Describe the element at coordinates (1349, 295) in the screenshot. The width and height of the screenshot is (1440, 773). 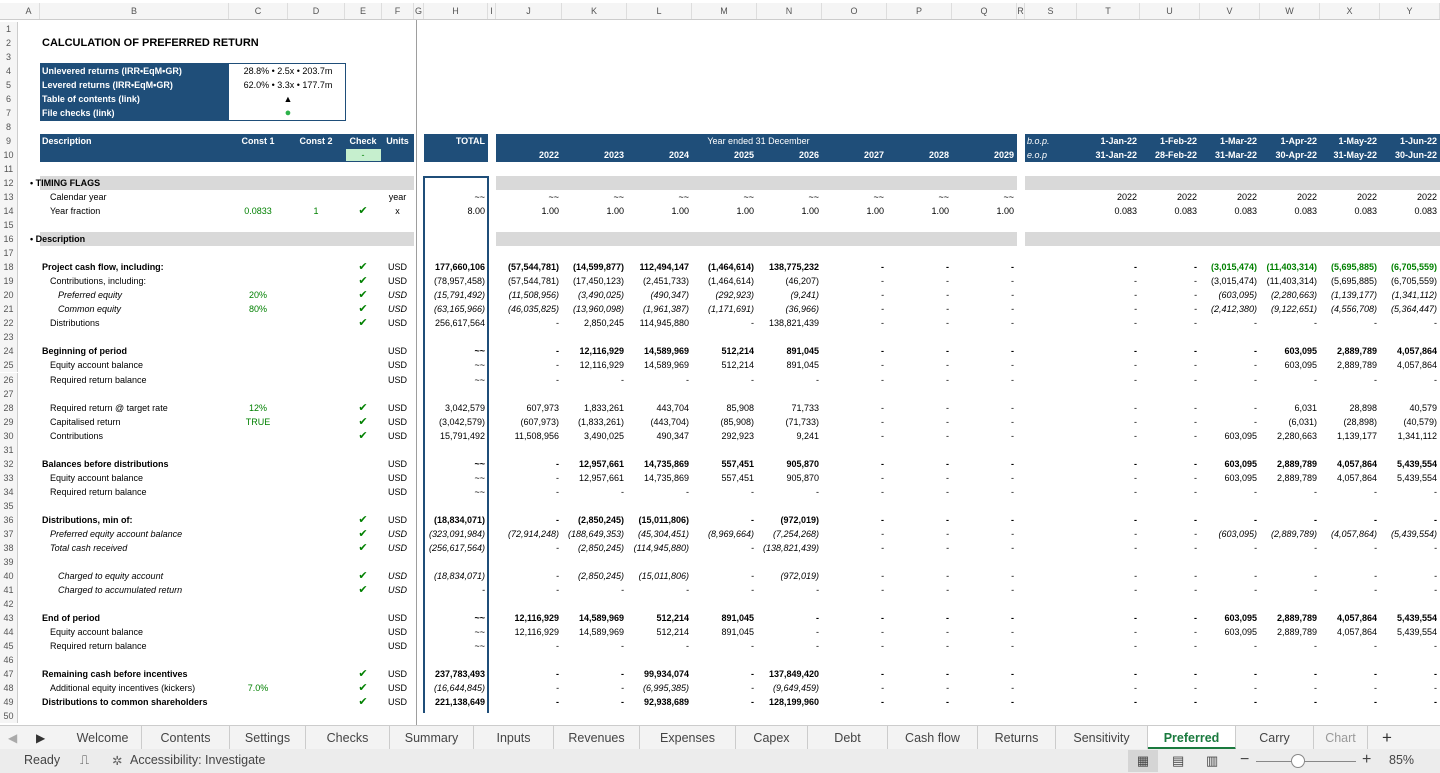
I see `month-value: (1,139,177)` at that location.